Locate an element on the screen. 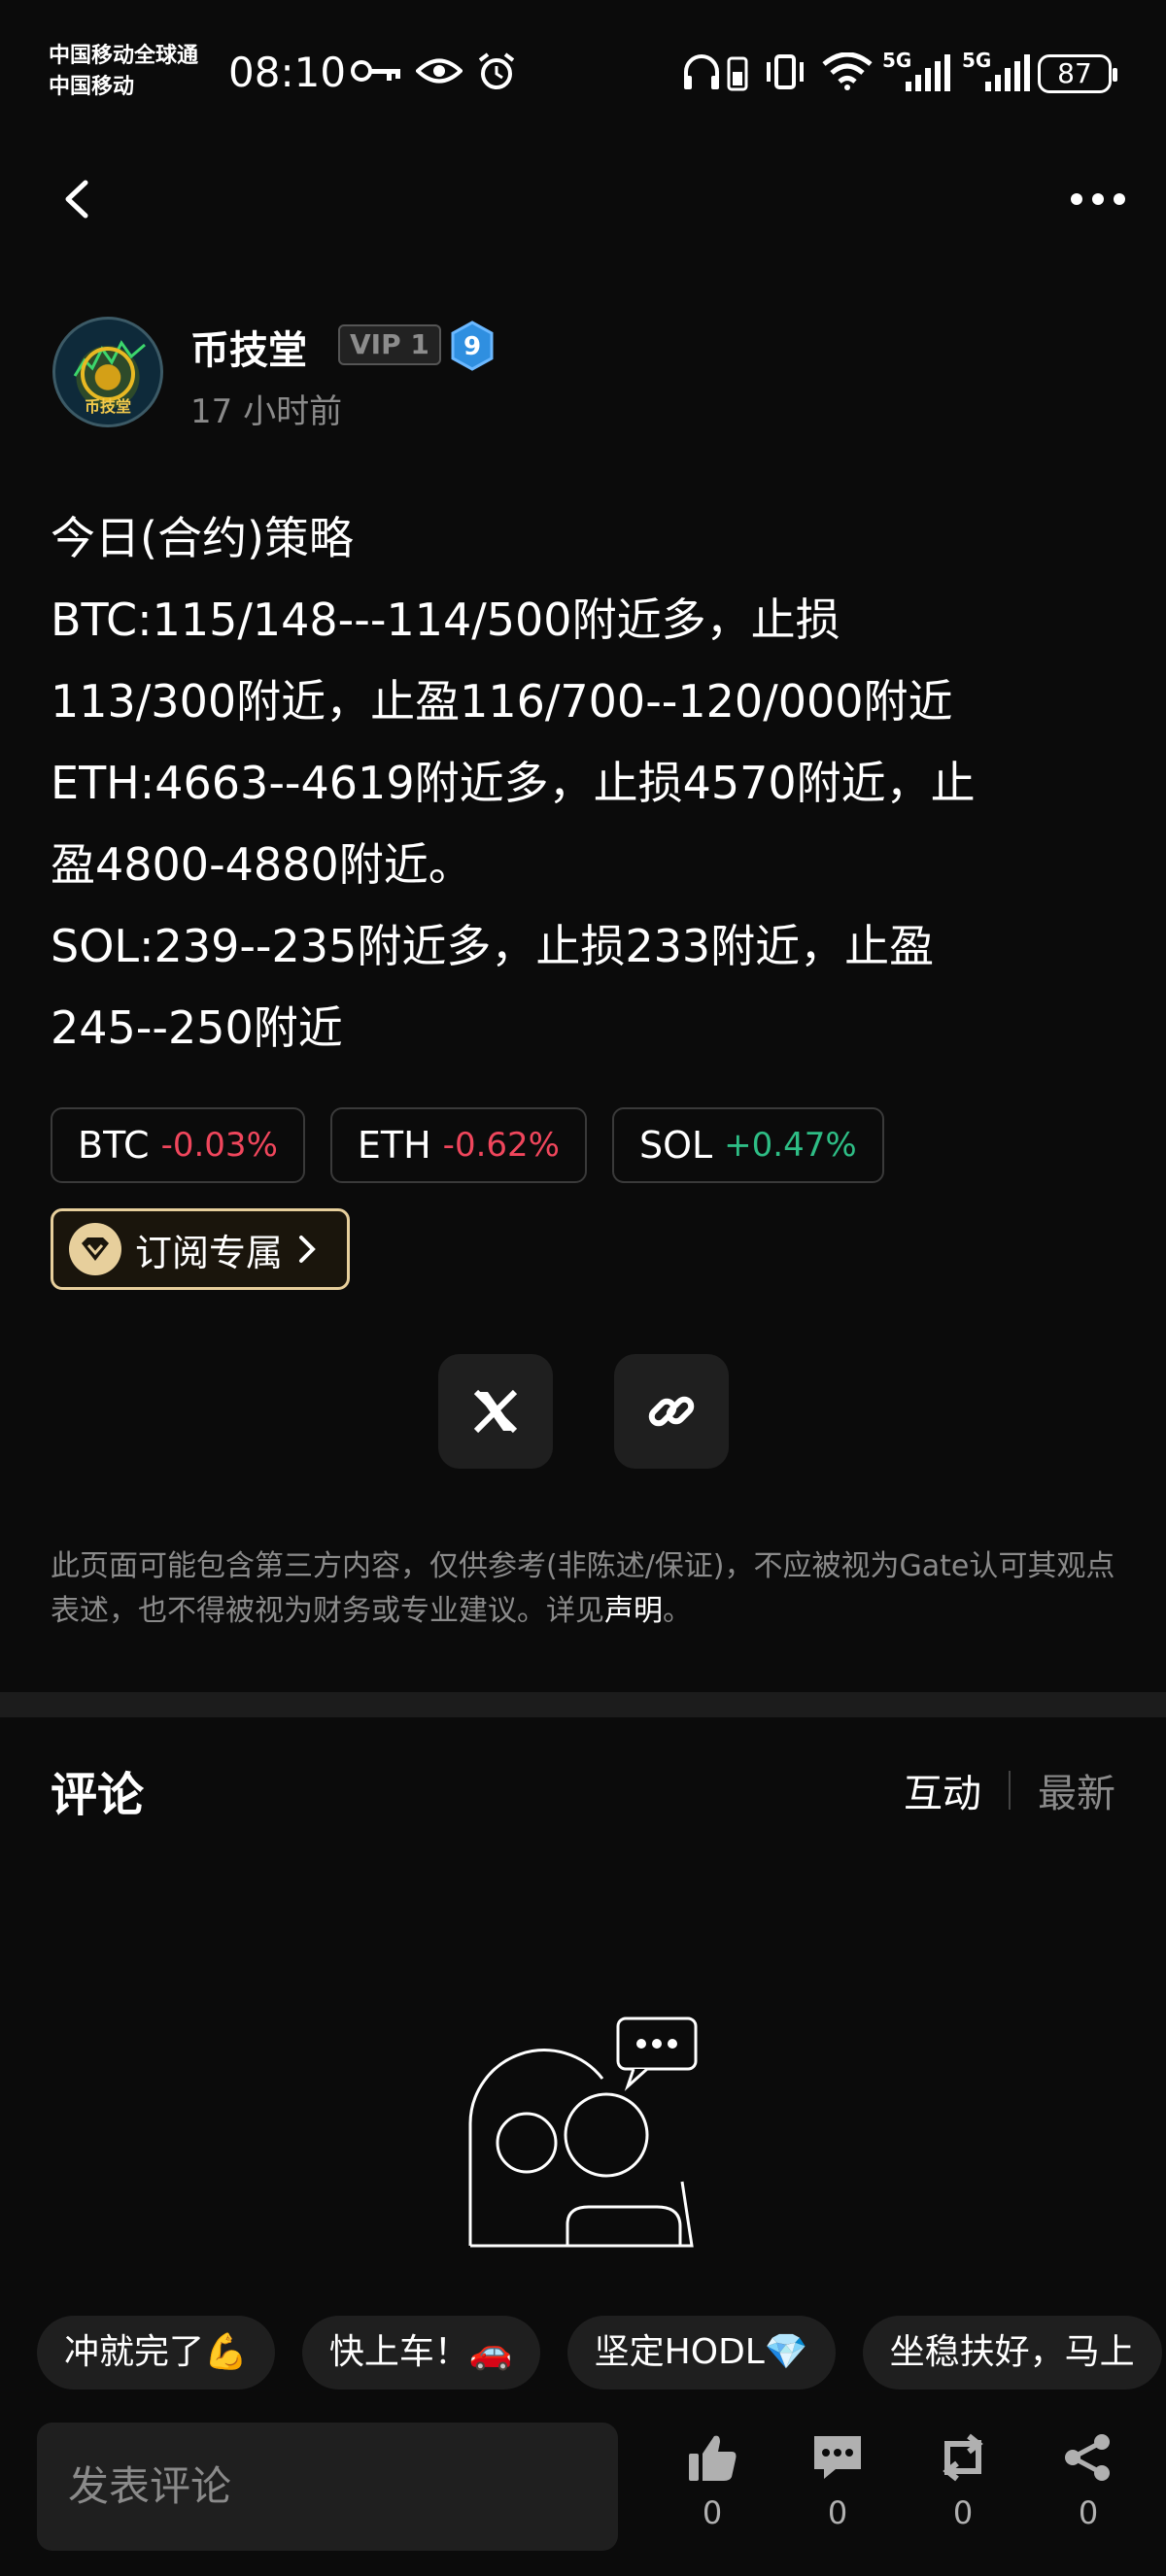 This screenshot has width=1166, height=2576. comment-input: 发表评论 is located at coordinates (327, 2487).